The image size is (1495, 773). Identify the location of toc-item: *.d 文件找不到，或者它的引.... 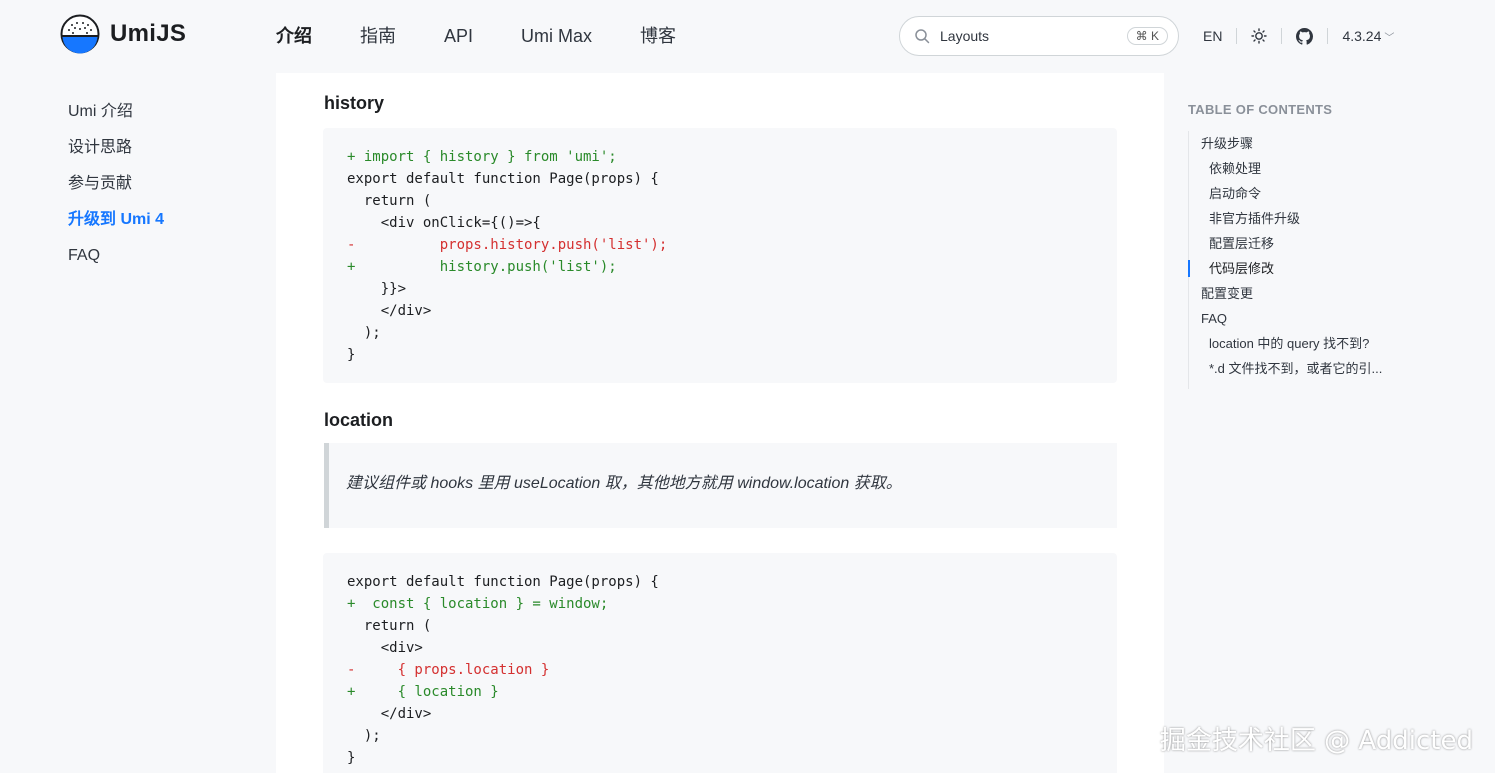
(1285, 372).